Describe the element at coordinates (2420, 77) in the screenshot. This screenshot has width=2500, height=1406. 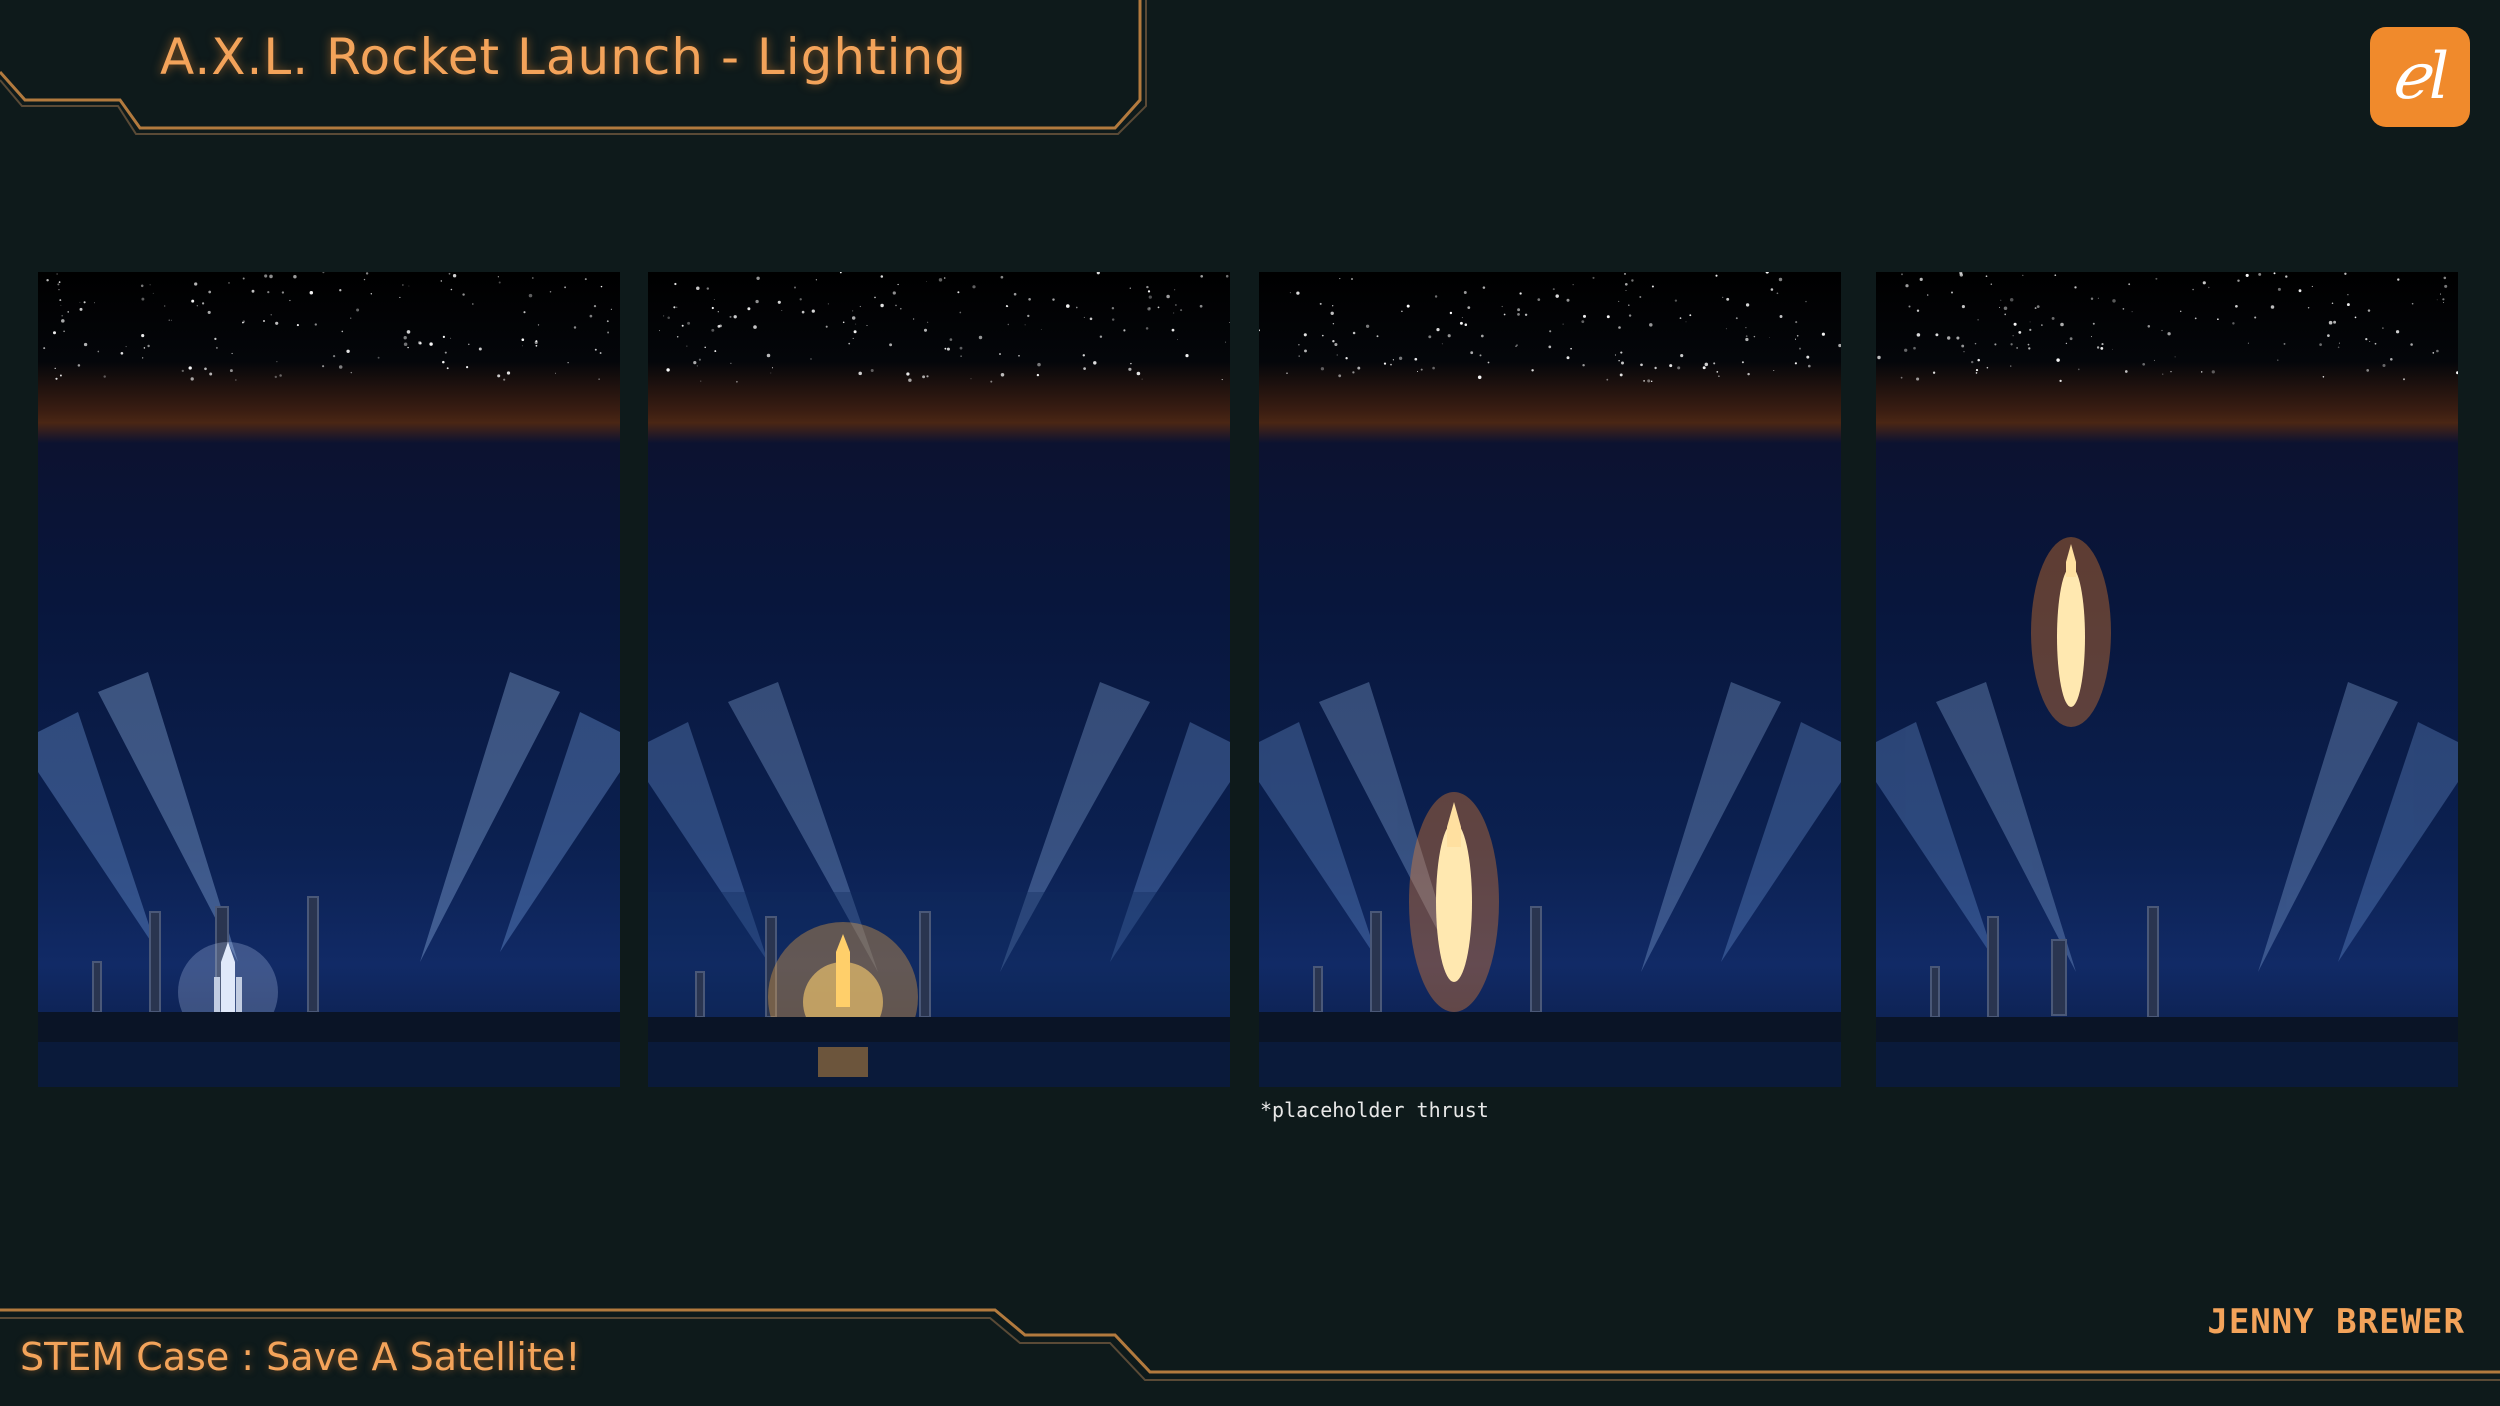
I see `brand-logo-icon: ℯl` at that location.